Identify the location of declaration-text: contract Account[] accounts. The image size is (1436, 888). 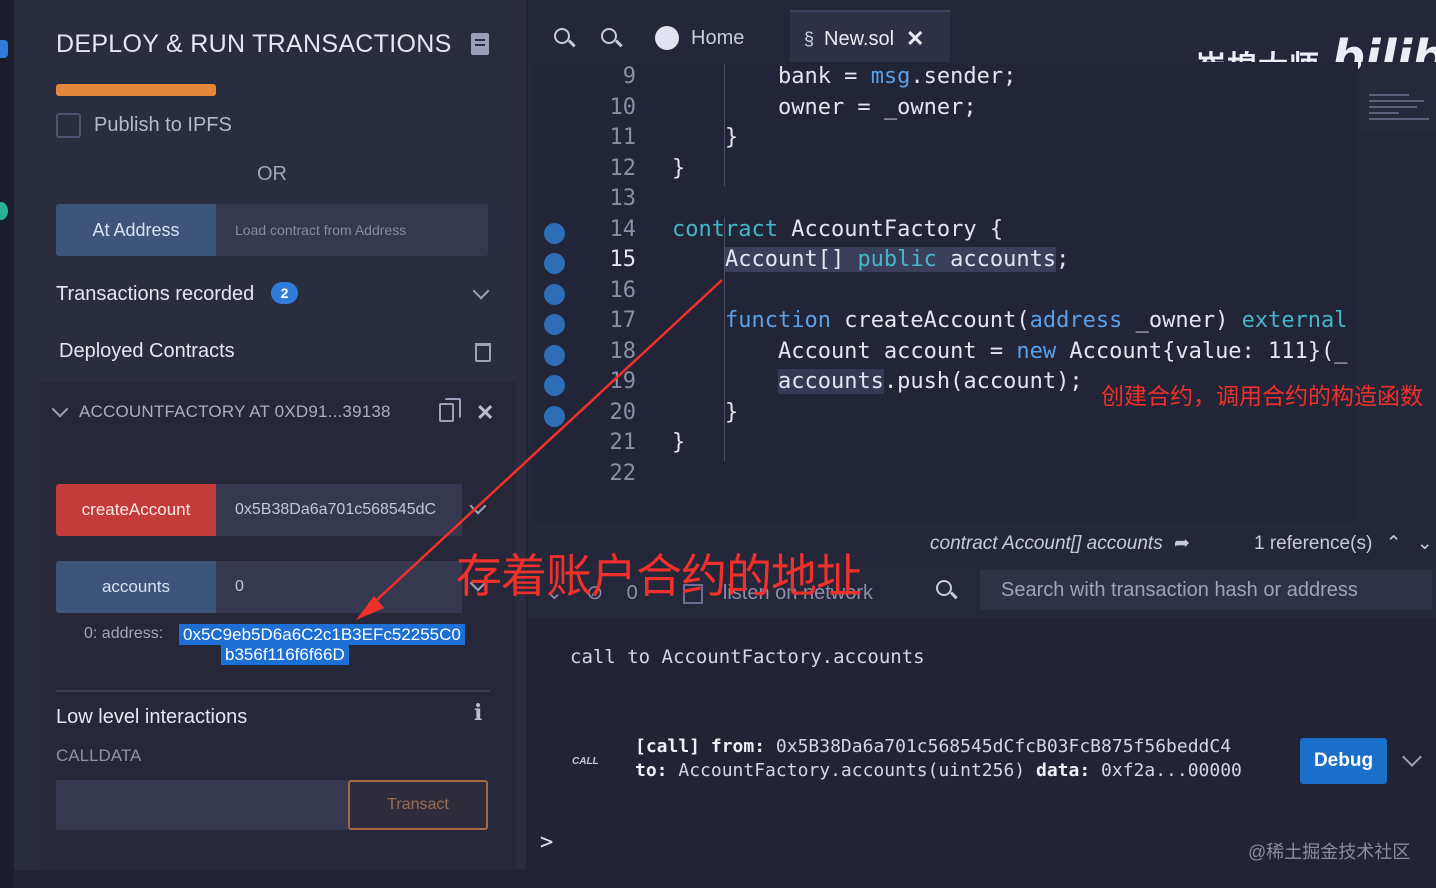
(1046, 543).